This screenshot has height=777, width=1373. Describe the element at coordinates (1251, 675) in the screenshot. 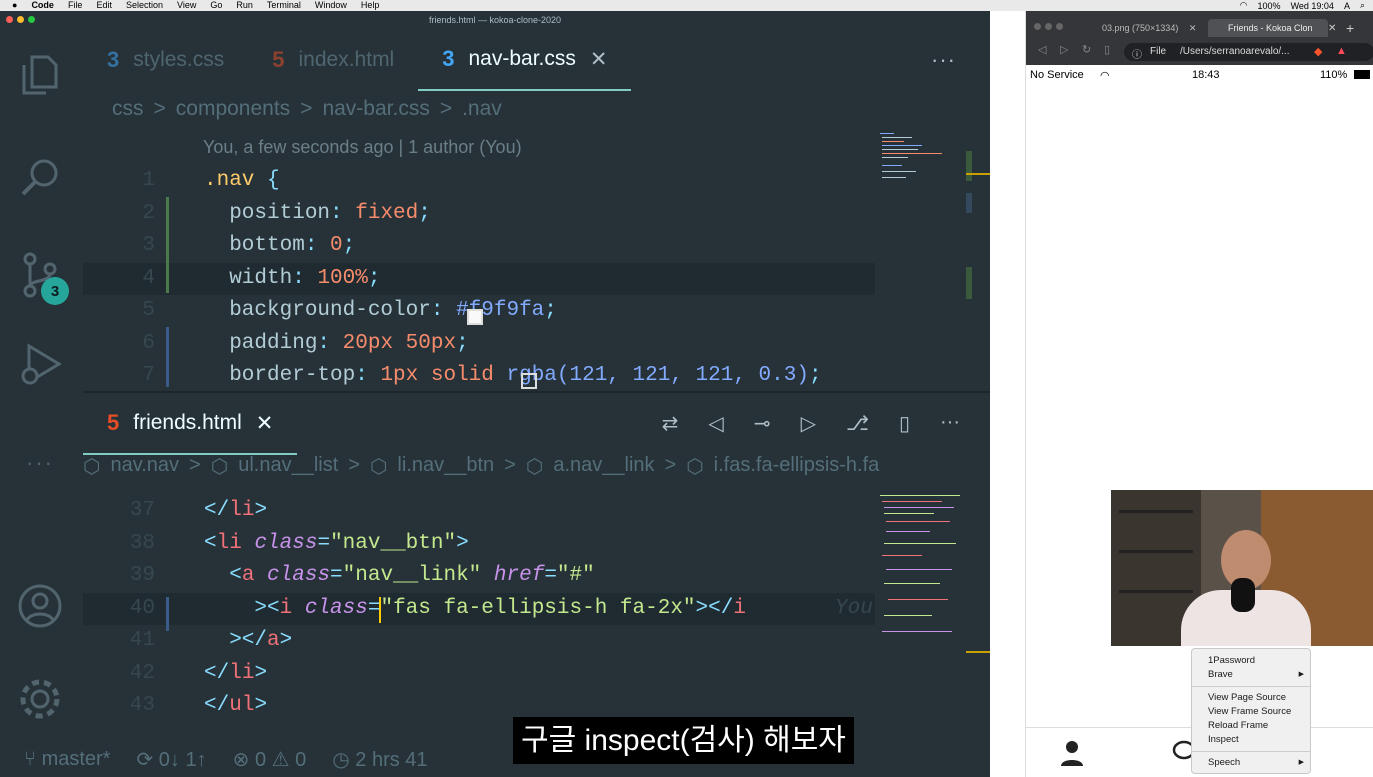

I see `context-menu-item-brave: Brave` at that location.